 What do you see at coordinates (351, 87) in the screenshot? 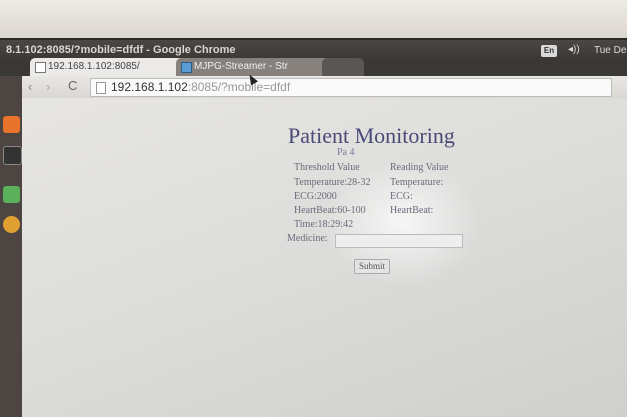
I see `address-bar: 192.168.1.102:8085/?mobile=dfdf` at bounding box center [351, 87].